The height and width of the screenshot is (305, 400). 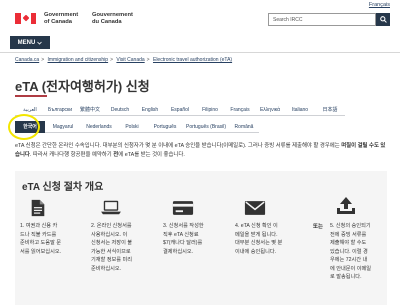 What do you see at coordinates (348, 234) in the screenshot?
I see `step-5-line: 전에 증빙 서류를` at bounding box center [348, 234].